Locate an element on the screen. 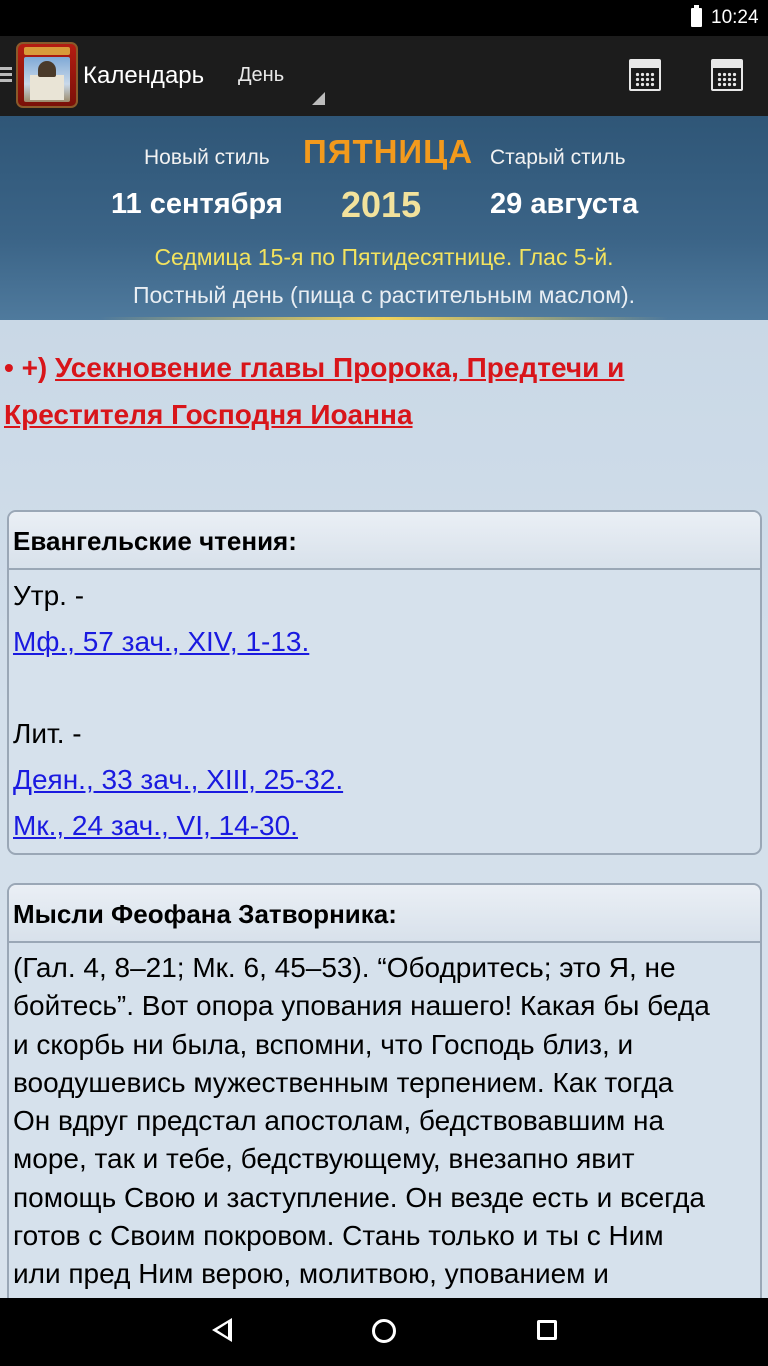 The height and width of the screenshot is (1366, 768). app-logo is located at coordinates (47, 75).